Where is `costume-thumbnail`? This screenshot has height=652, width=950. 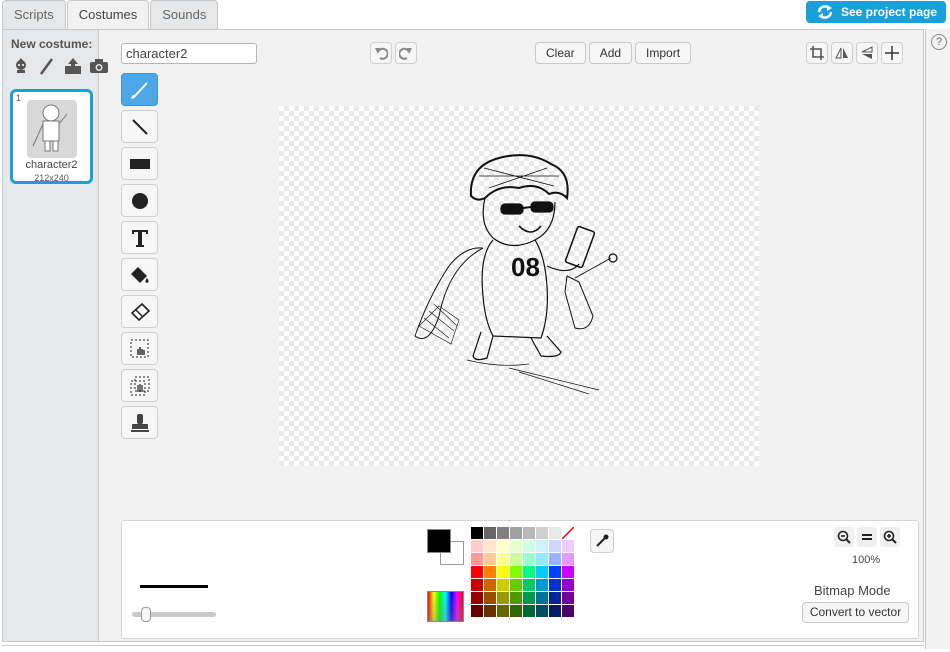
costume-thumbnail is located at coordinates (52, 129).